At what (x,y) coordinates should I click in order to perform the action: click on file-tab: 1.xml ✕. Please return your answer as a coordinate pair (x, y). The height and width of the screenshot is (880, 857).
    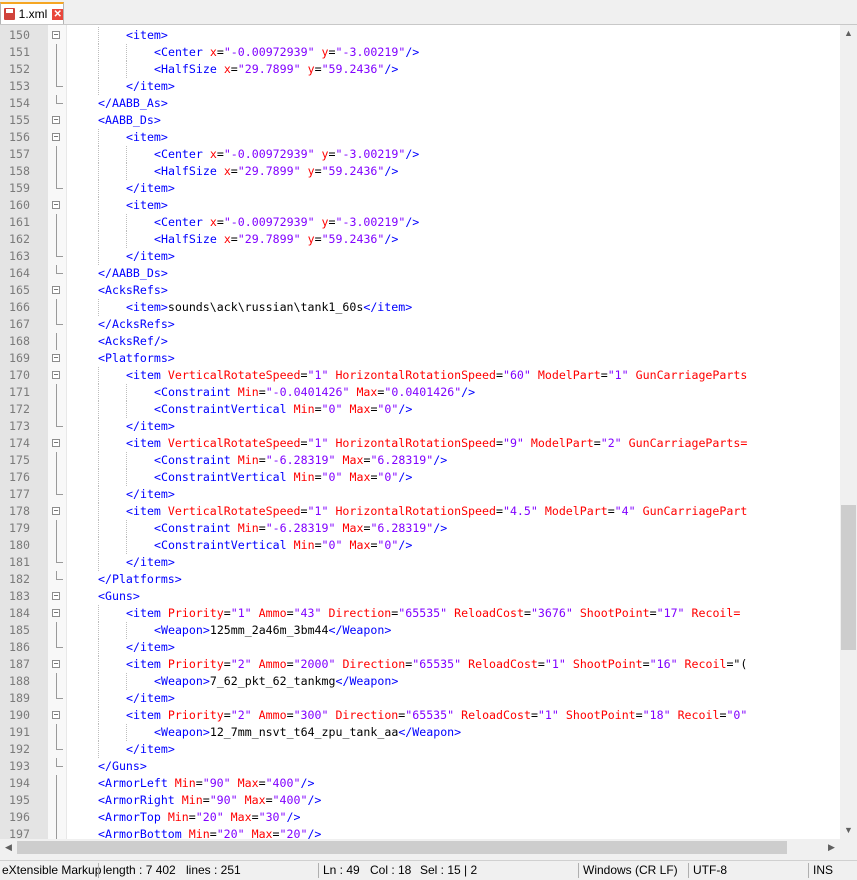
    Looking at the image, I should click on (32, 13).